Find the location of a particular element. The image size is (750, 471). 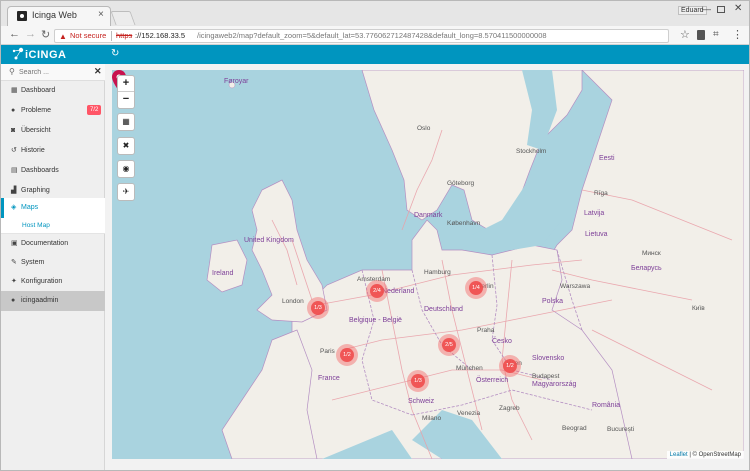

sidebar-item-dashboard: ▦ Dashboard is located at coordinates (53, 91).